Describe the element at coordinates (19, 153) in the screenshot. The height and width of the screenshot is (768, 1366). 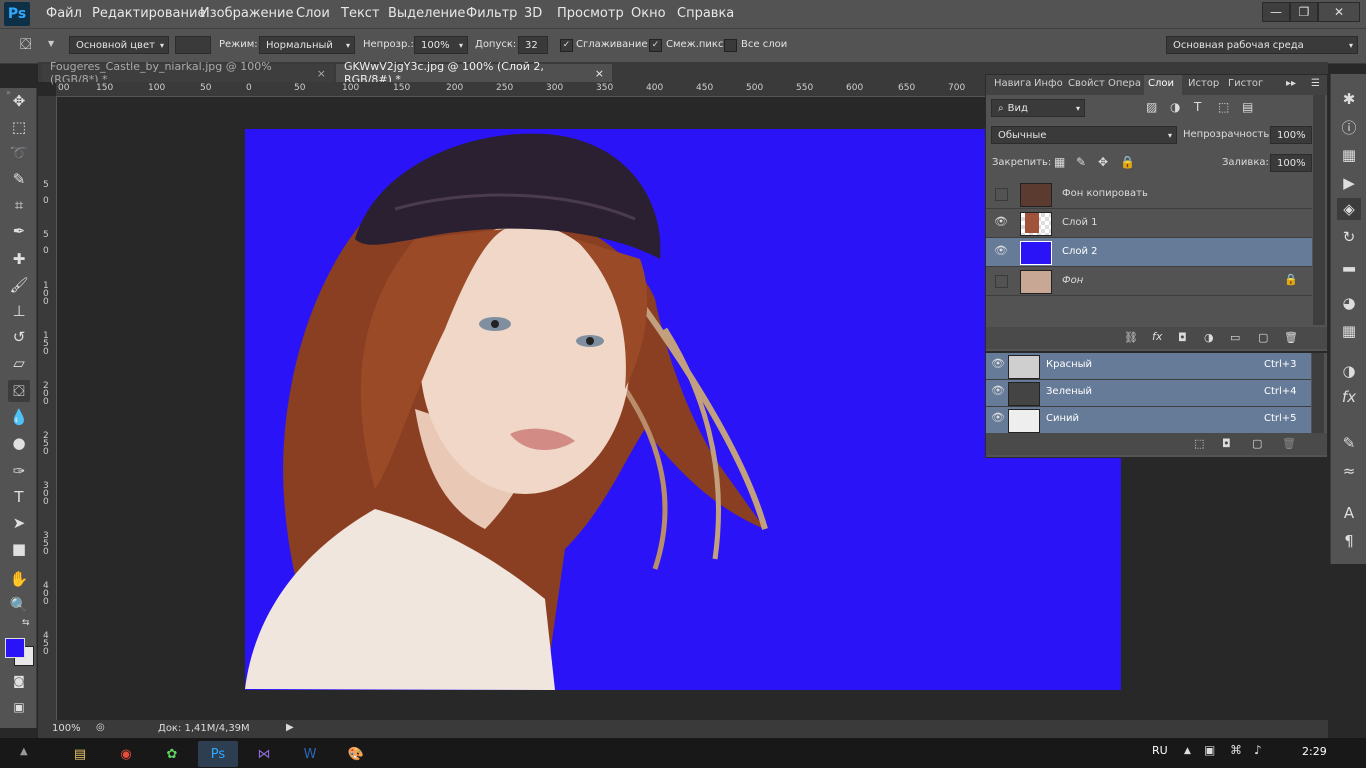
I see `lasso-tool-icon: ➰` at that location.